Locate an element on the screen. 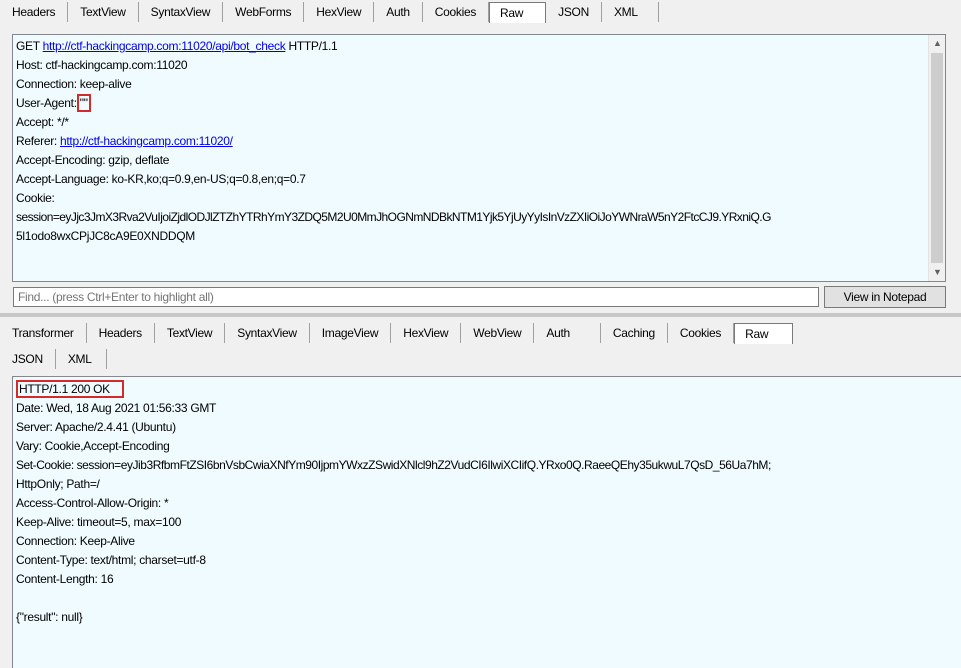 This screenshot has width=961, height=668. tab-webview: WebView is located at coordinates (498, 333).